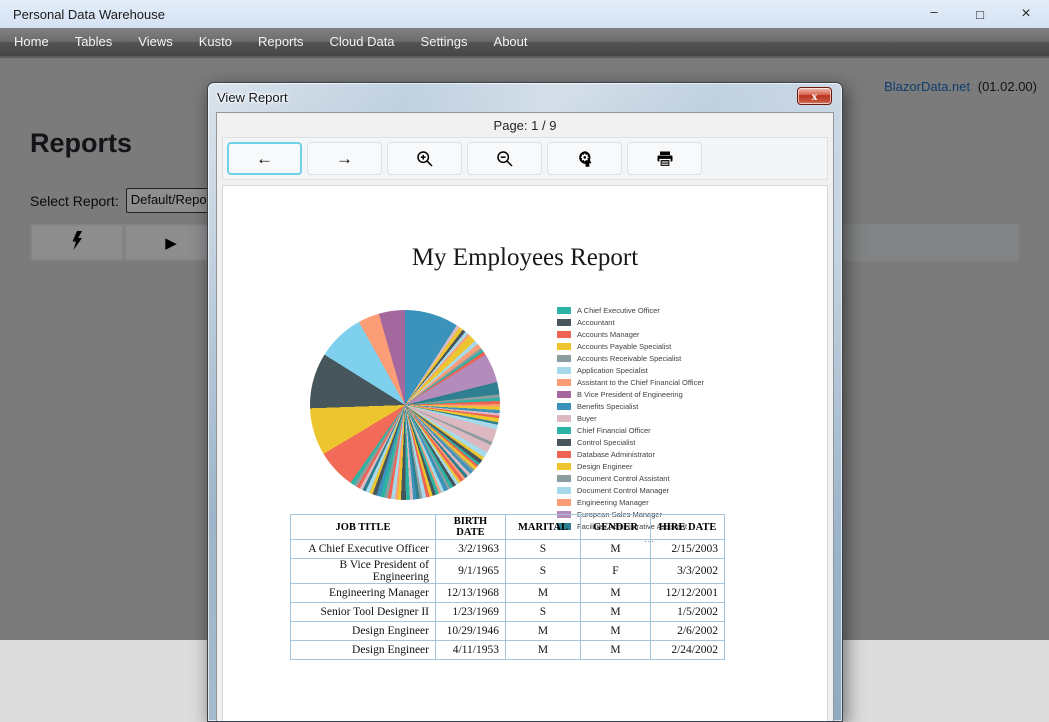 This screenshot has height=722, width=1049. What do you see at coordinates (613, 502) in the screenshot?
I see `legend-label: Engineering Manager` at bounding box center [613, 502].